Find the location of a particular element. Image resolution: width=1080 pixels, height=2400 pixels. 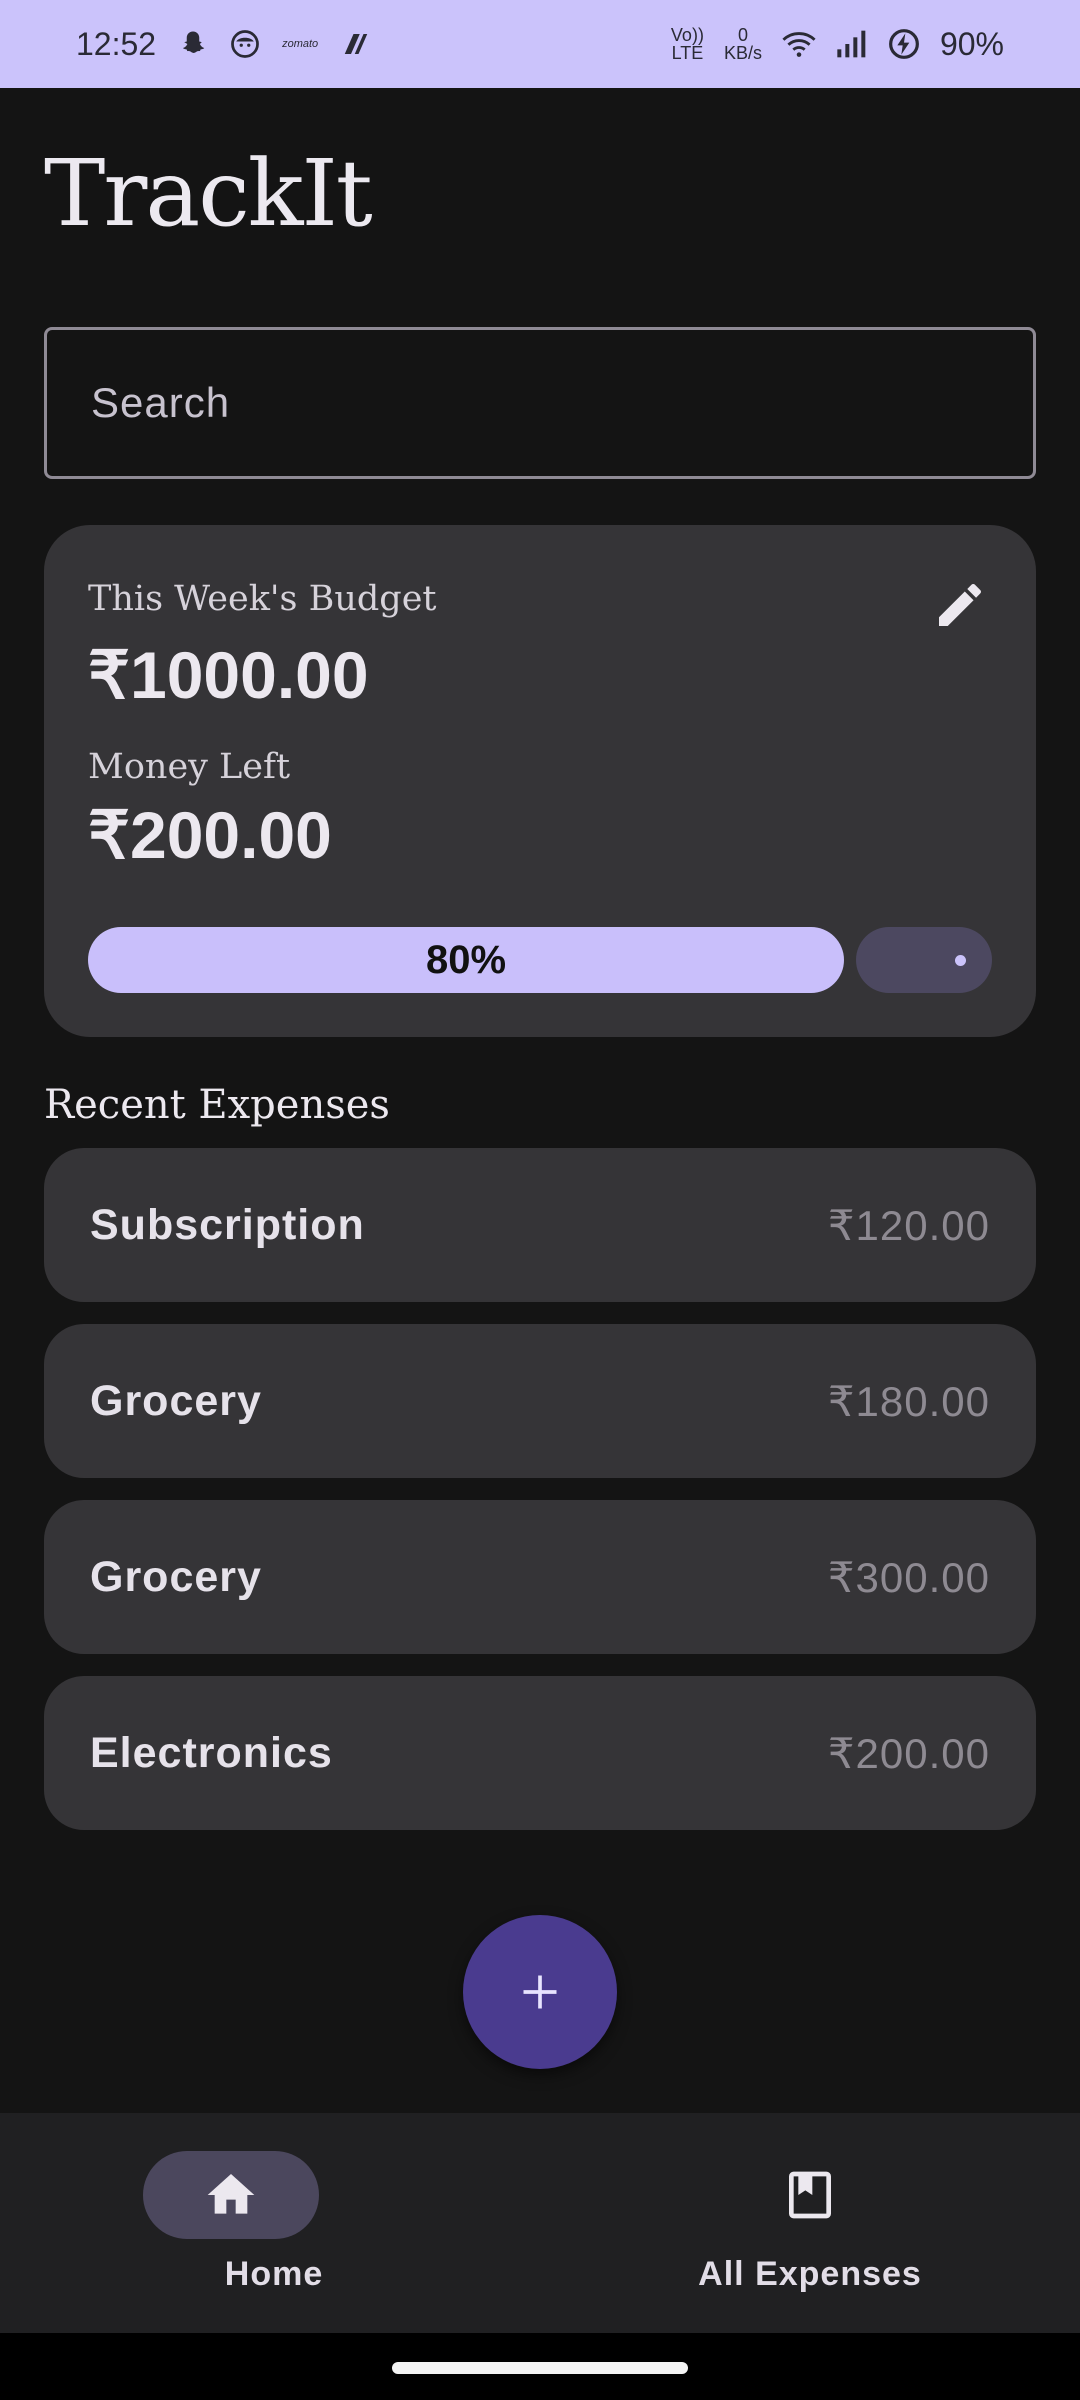

wifi-icon is located at coordinates (799, 44).